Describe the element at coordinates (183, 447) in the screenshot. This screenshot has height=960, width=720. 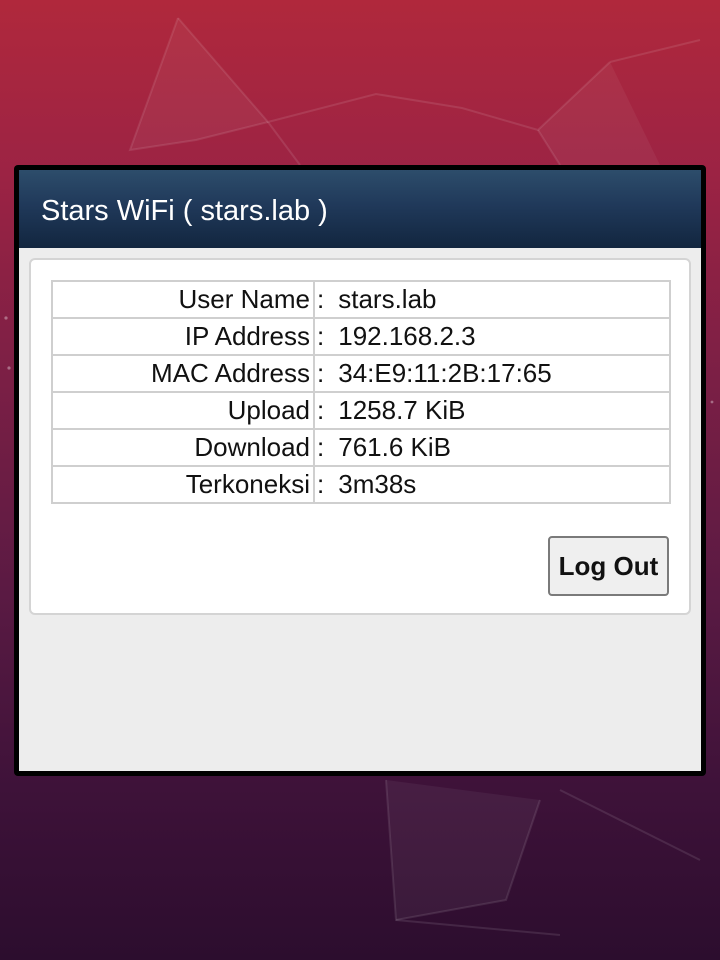
I see `download-label: Download` at that location.